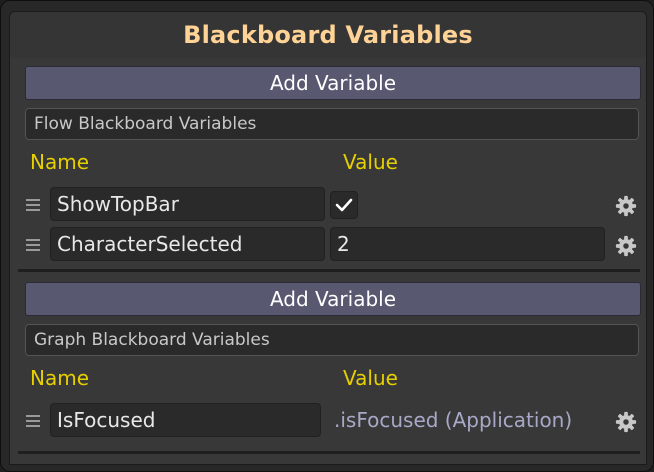 The width and height of the screenshot is (654, 472). What do you see at coordinates (187, 204) in the screenshot?
I see `variable-name-field: ShowTopBar` at bounding box center [187, 204].